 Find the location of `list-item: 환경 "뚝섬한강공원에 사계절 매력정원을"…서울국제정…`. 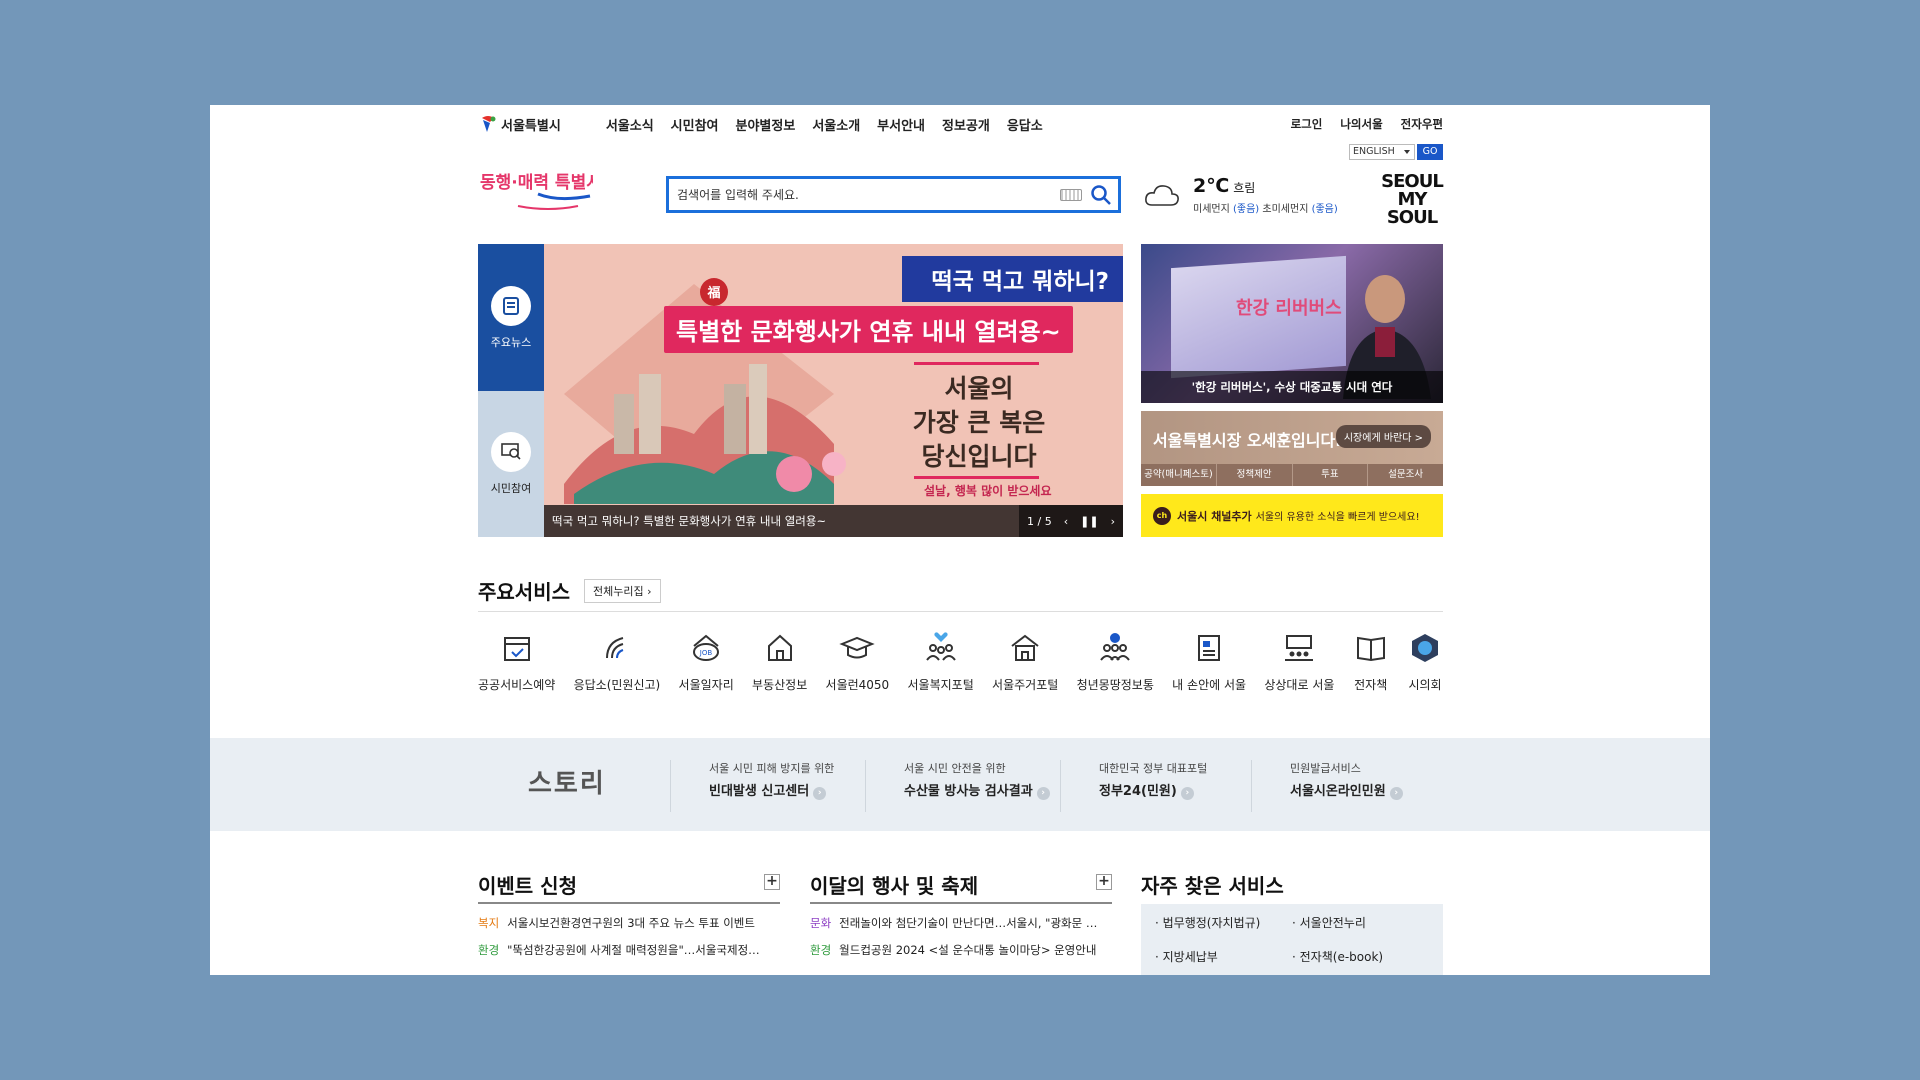

list-item: 환경 "뚝섬한강공원에 사계절 매력정원을"…서울국제정… is located at coordinates (629, 950).